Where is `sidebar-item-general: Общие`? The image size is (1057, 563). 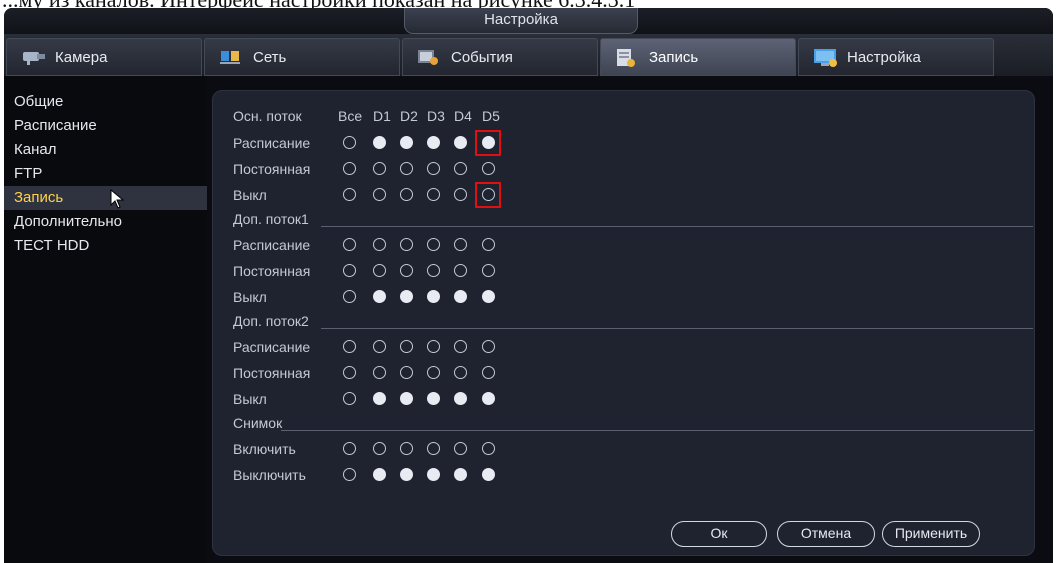 sidebar-item-general: Общие is located at coordinates (105, 102).